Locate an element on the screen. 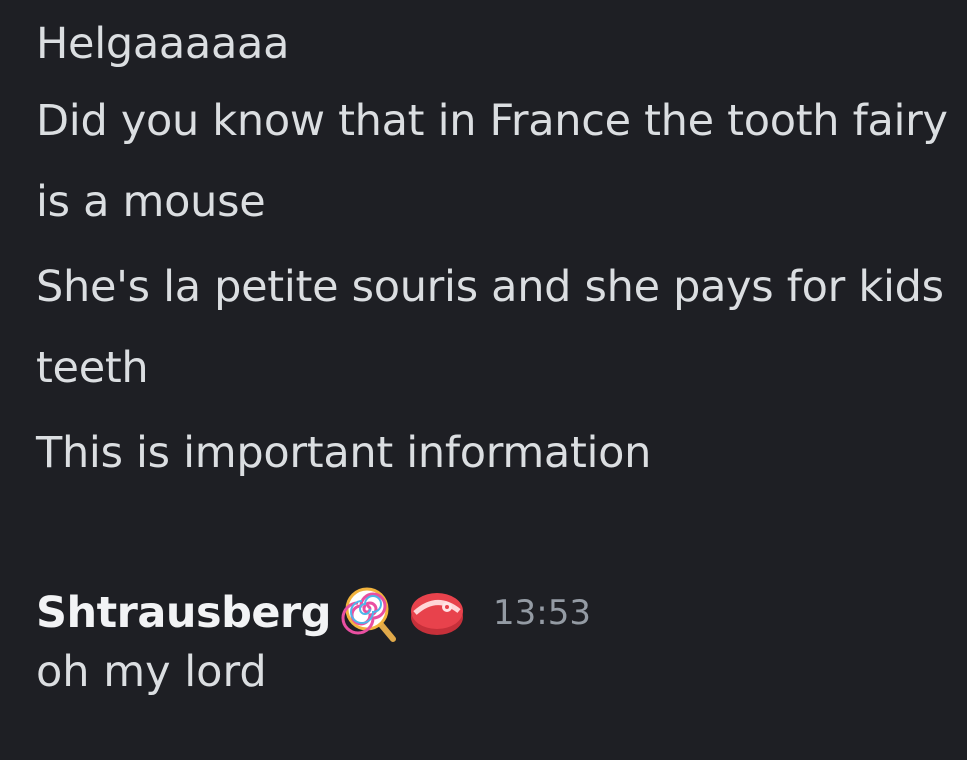 The width and height of the screenshot is (967, 760). chat-message: Helgaaaaaa is located at coordinates (498, 44).